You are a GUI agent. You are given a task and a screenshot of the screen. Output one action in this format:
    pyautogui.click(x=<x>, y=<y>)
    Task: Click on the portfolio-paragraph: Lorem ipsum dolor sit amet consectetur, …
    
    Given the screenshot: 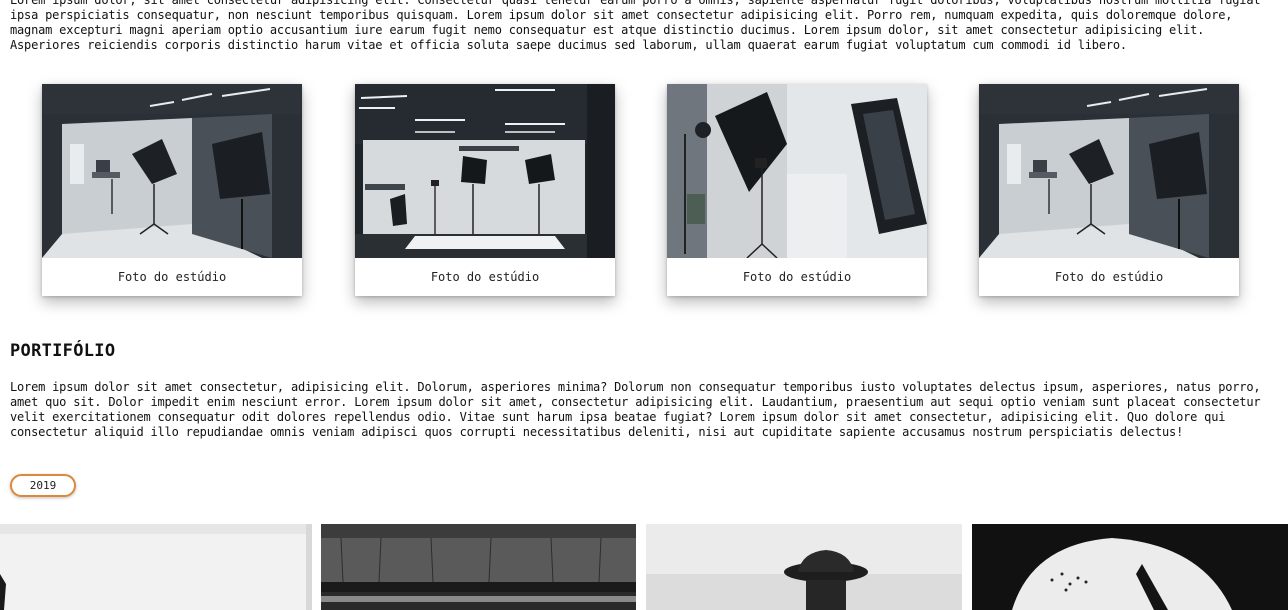 What is the action you would take?
    pyautogui.click(x=635, y=409)
    